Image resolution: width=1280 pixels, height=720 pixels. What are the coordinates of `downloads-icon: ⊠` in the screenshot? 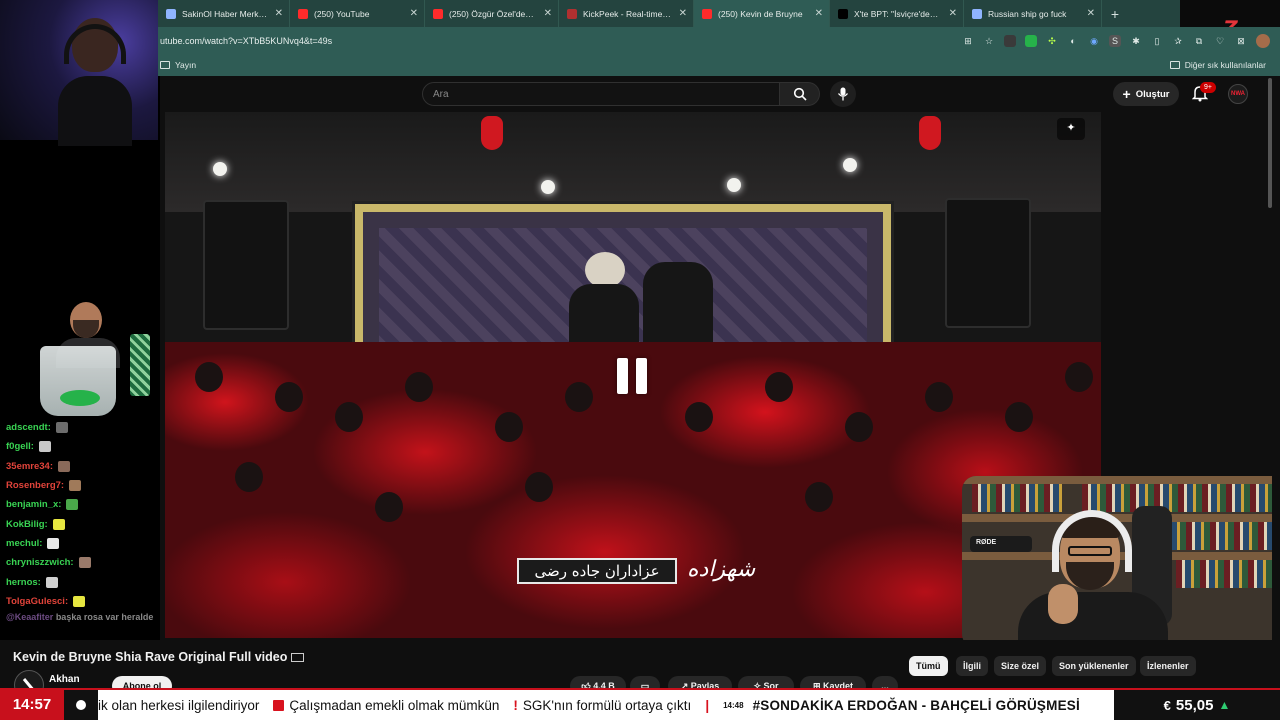 It's located at (1241, 41).